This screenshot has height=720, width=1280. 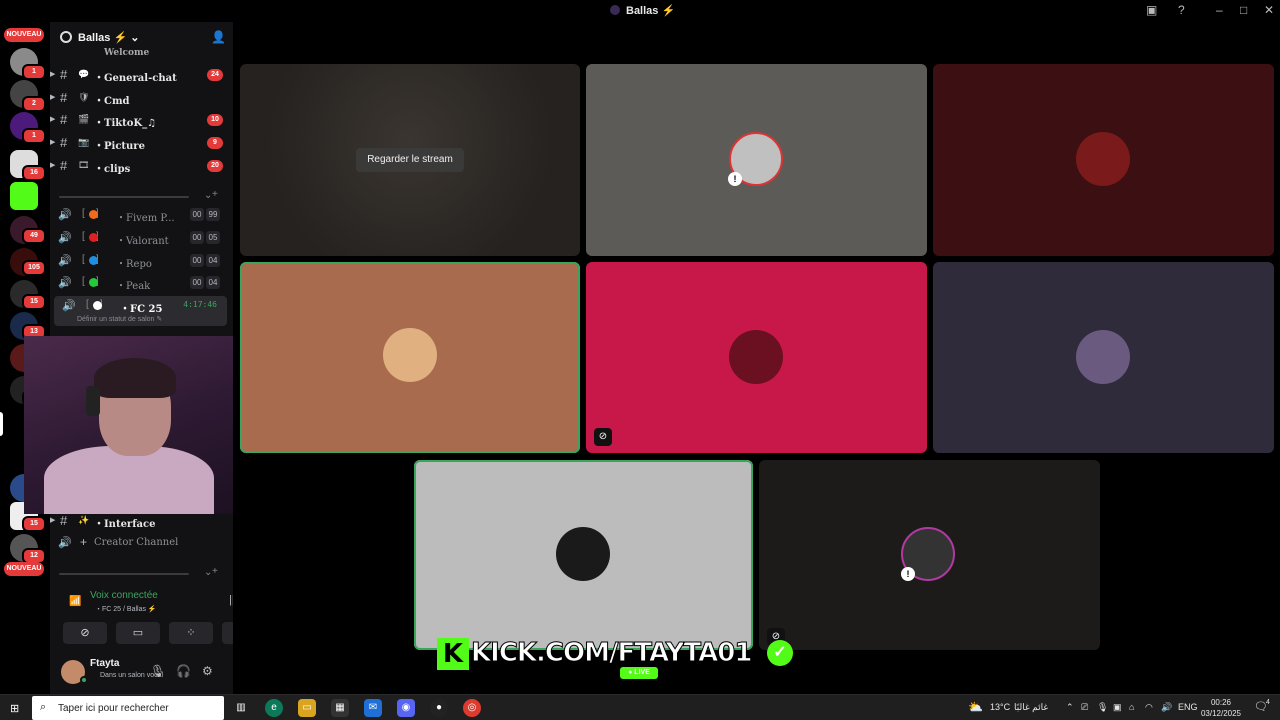 I want to click on screen-share-button: ▭, so click(x=138, y=633).